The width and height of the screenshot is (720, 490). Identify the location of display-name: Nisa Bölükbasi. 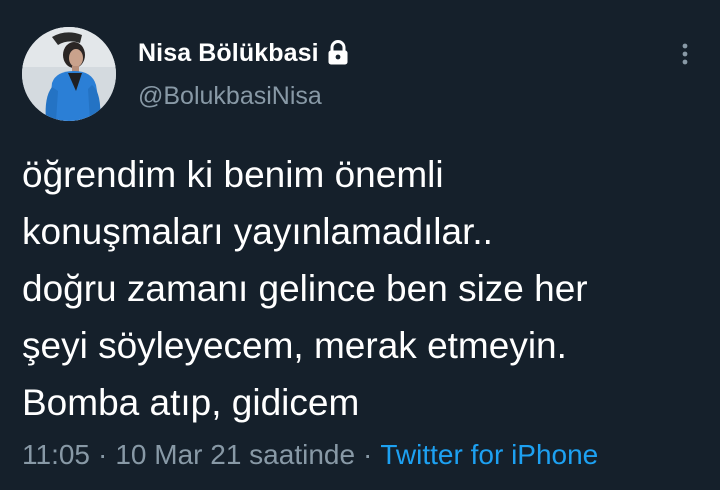
(228, 53).